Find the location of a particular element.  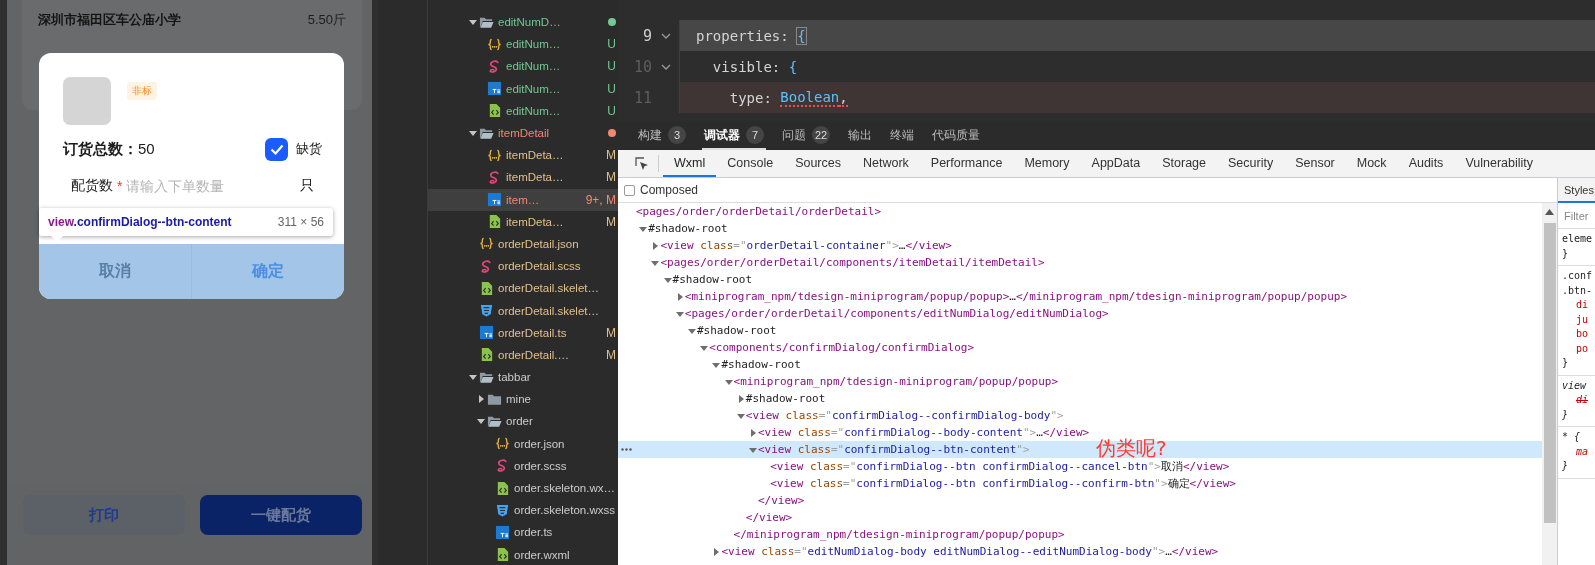

scroll-up-icon is located at coordinates (1549, 212).